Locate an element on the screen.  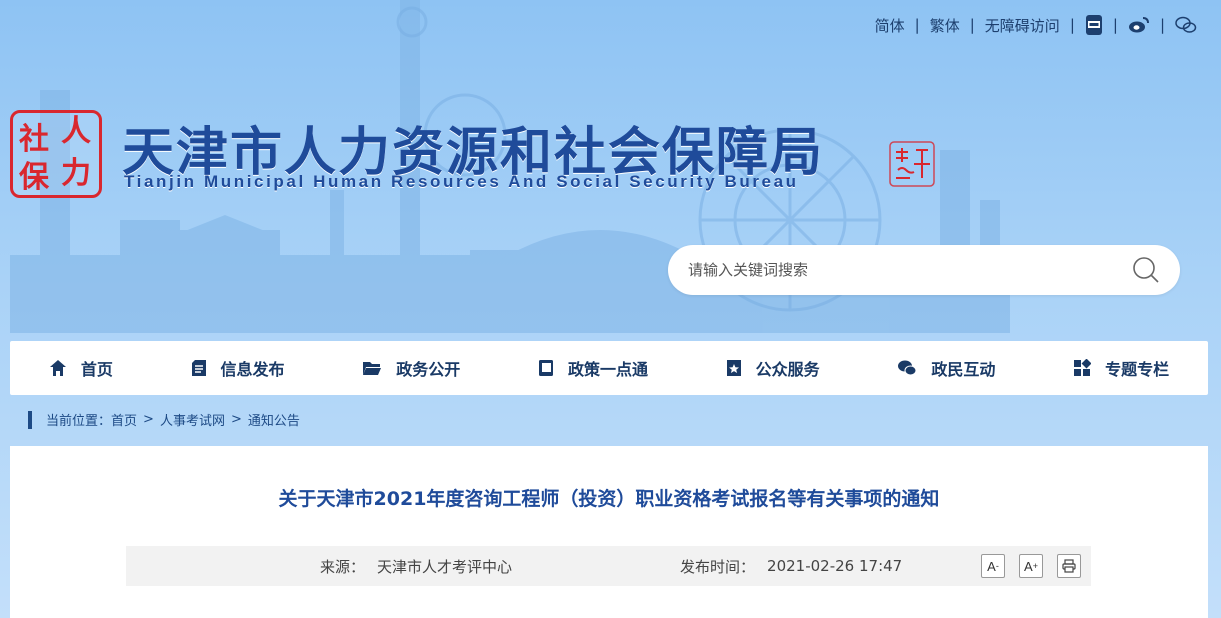
nav-item-info-release: 信息发布 is located at coordinates (238, 368).